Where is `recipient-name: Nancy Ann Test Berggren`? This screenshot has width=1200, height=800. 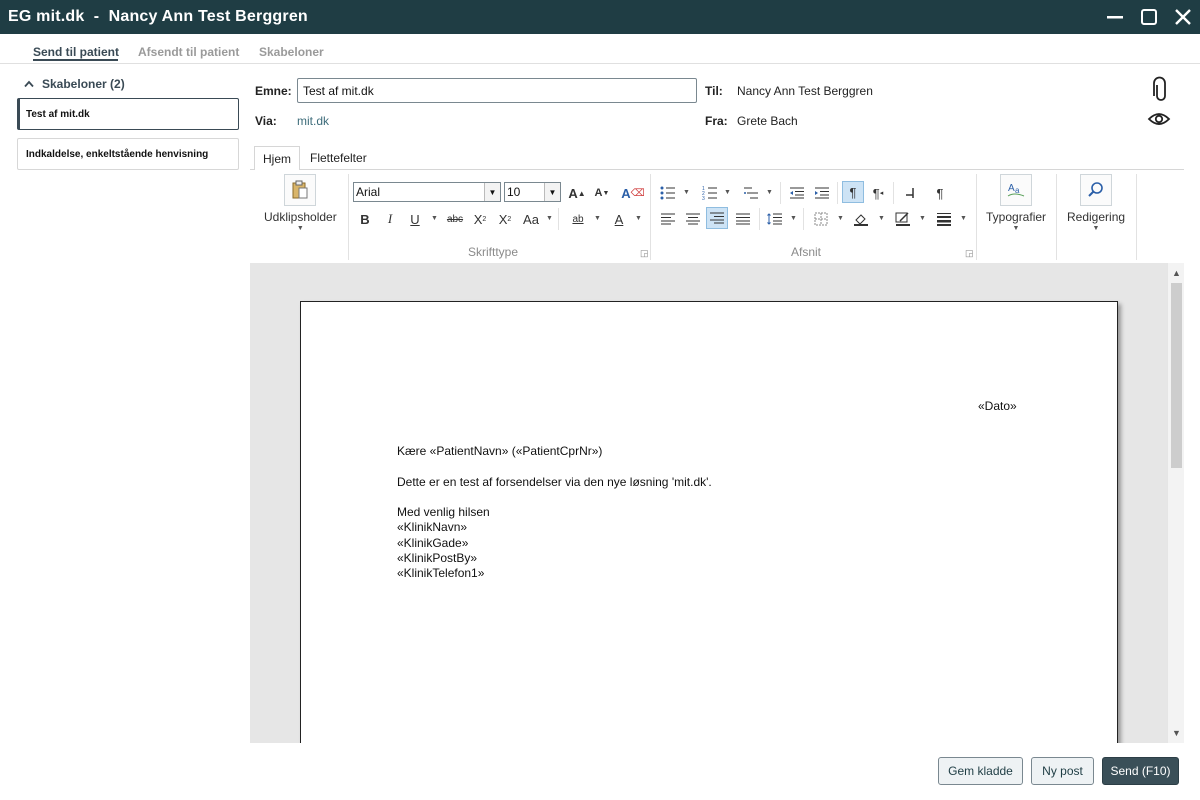
recipient-name: Nancy Ann Test Berggren is located at coordinates (805, 91).